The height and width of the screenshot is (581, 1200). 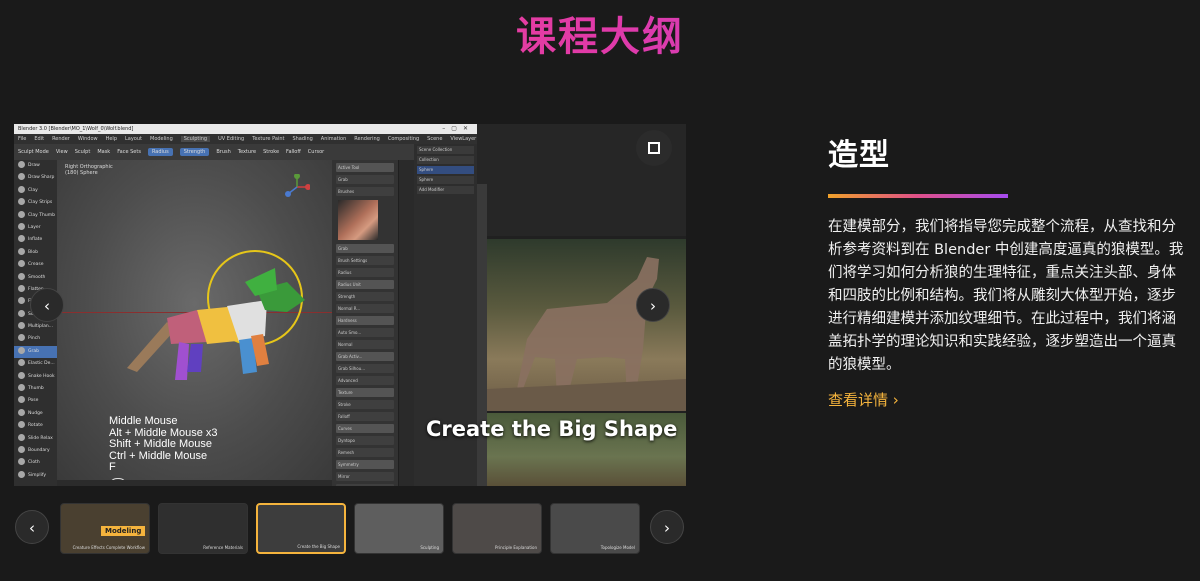 What do you see at coordinates (195, 139) in the screenshot?
I see `menu-item: Sculpting` at bounding box center [195, 139].